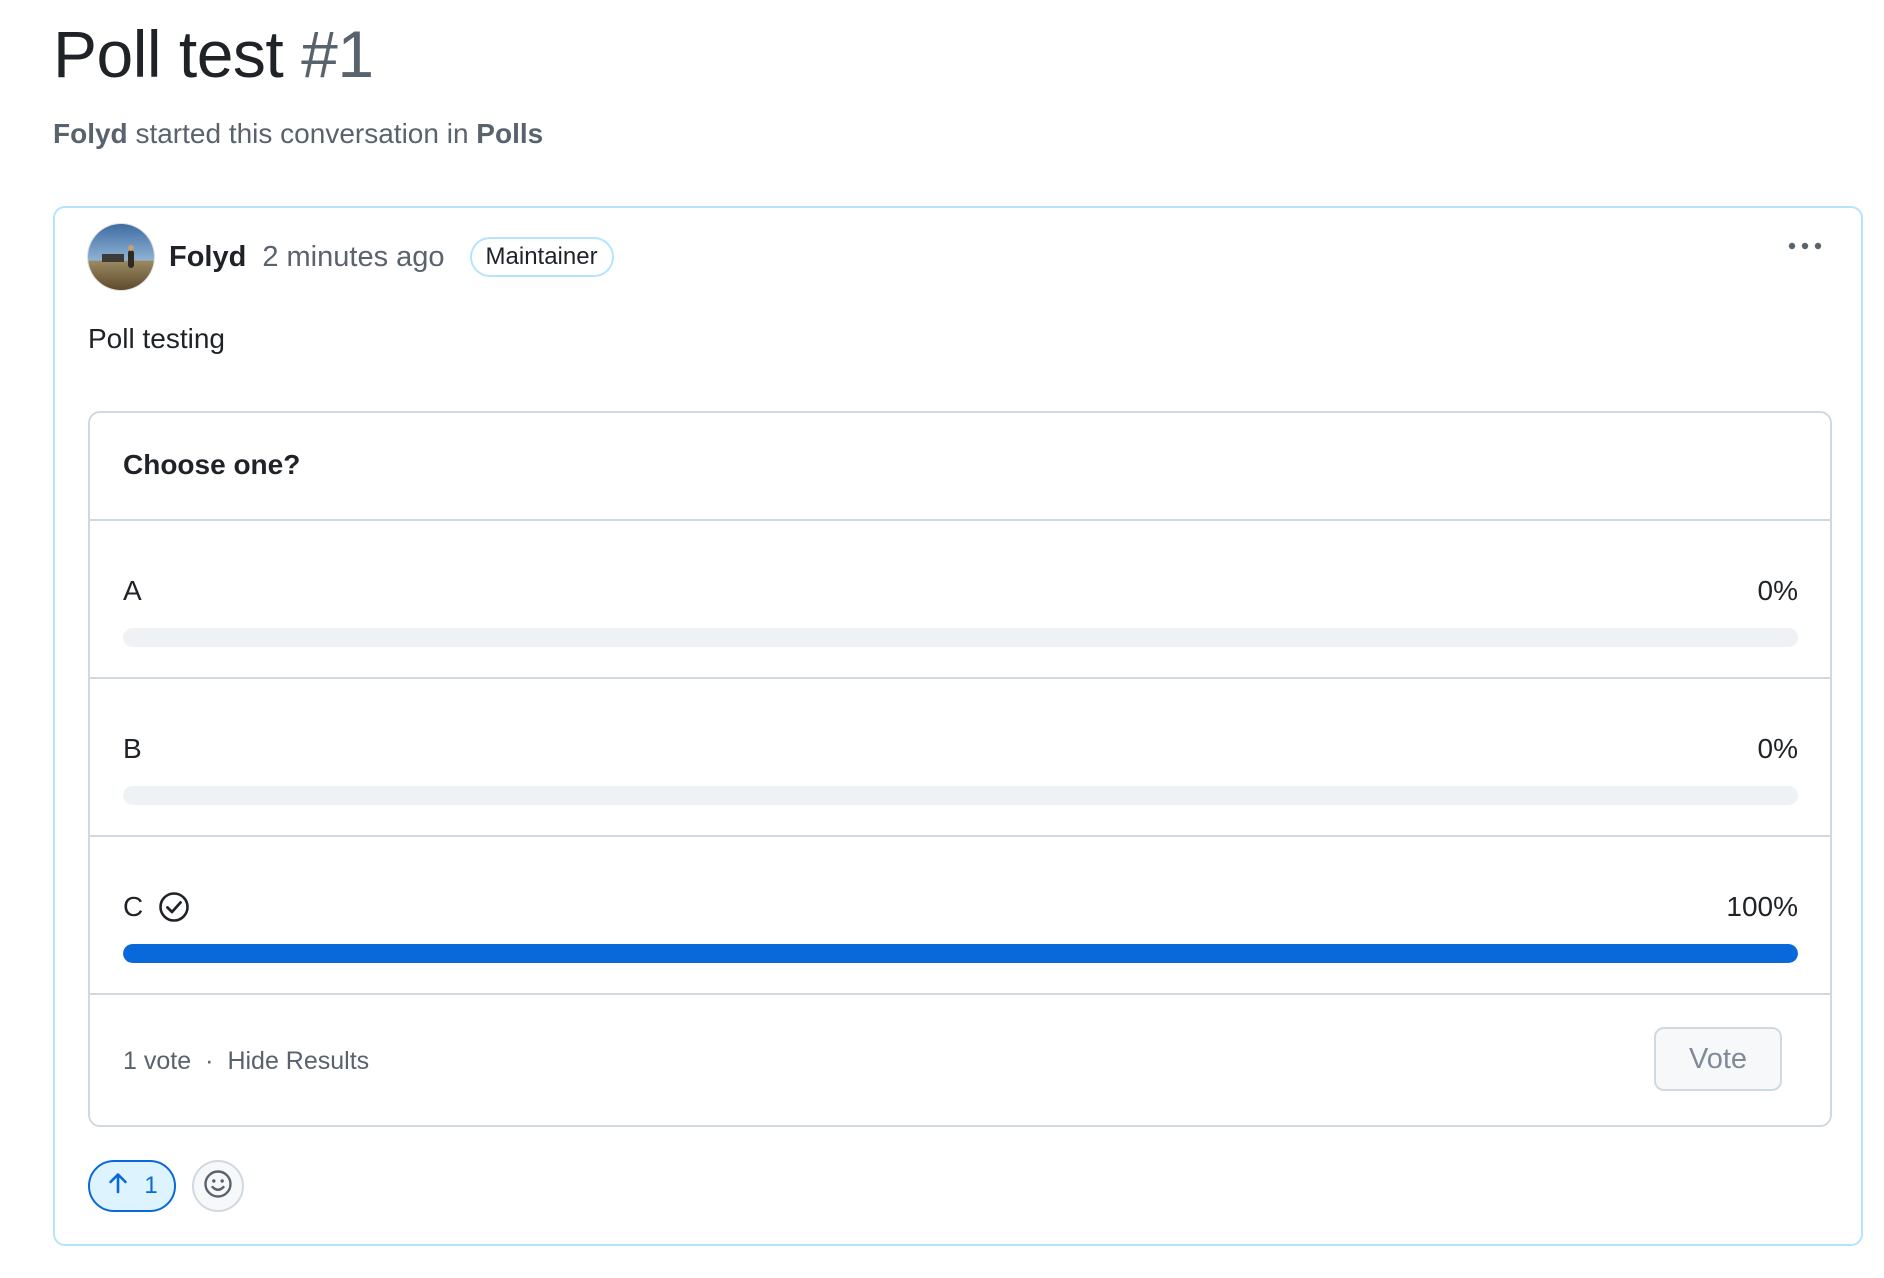  I want to click on post-header: Folyd 2 minutes ago Maintainer, so click(351, 257).